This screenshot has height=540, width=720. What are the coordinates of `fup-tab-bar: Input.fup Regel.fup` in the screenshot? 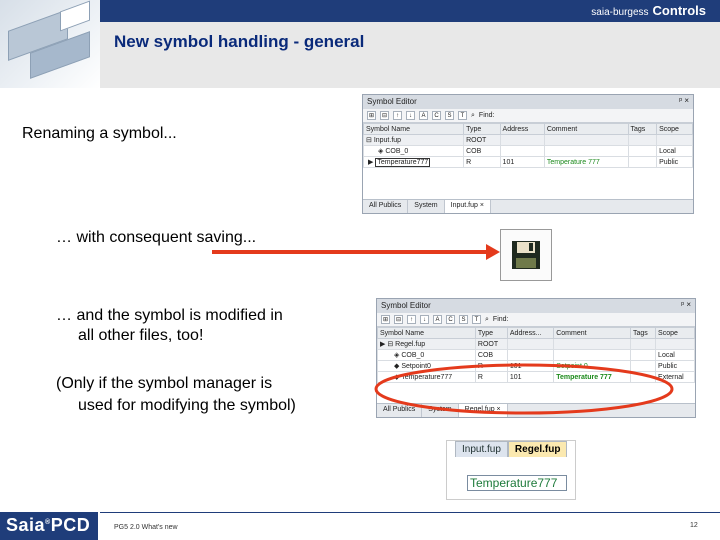 It's located at (511, 449).